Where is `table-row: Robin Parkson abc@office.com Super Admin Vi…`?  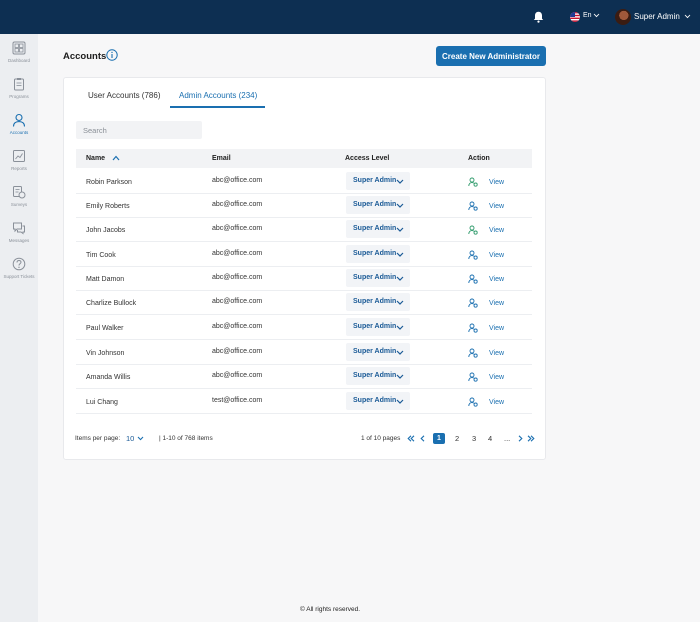 table-row: Robin Parkson abc@office.com Super Admin Vi… is located at coordinates (304, 182).